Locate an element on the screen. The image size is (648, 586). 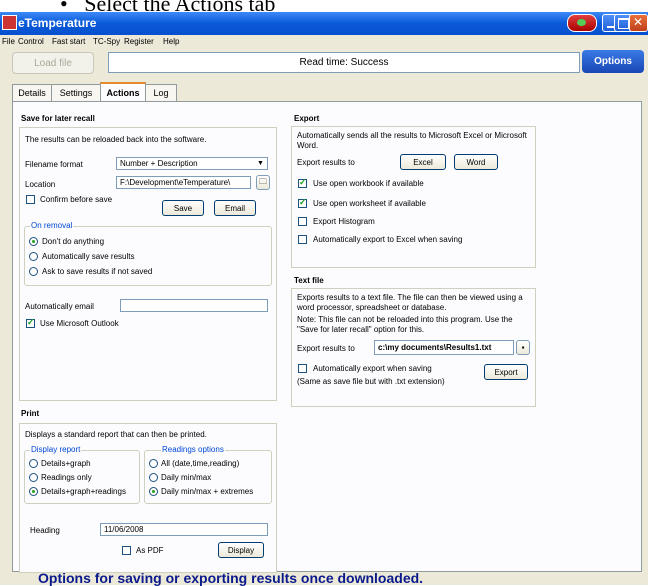
use-open-worksheet-checkbox is located at coordinates (302, 202).